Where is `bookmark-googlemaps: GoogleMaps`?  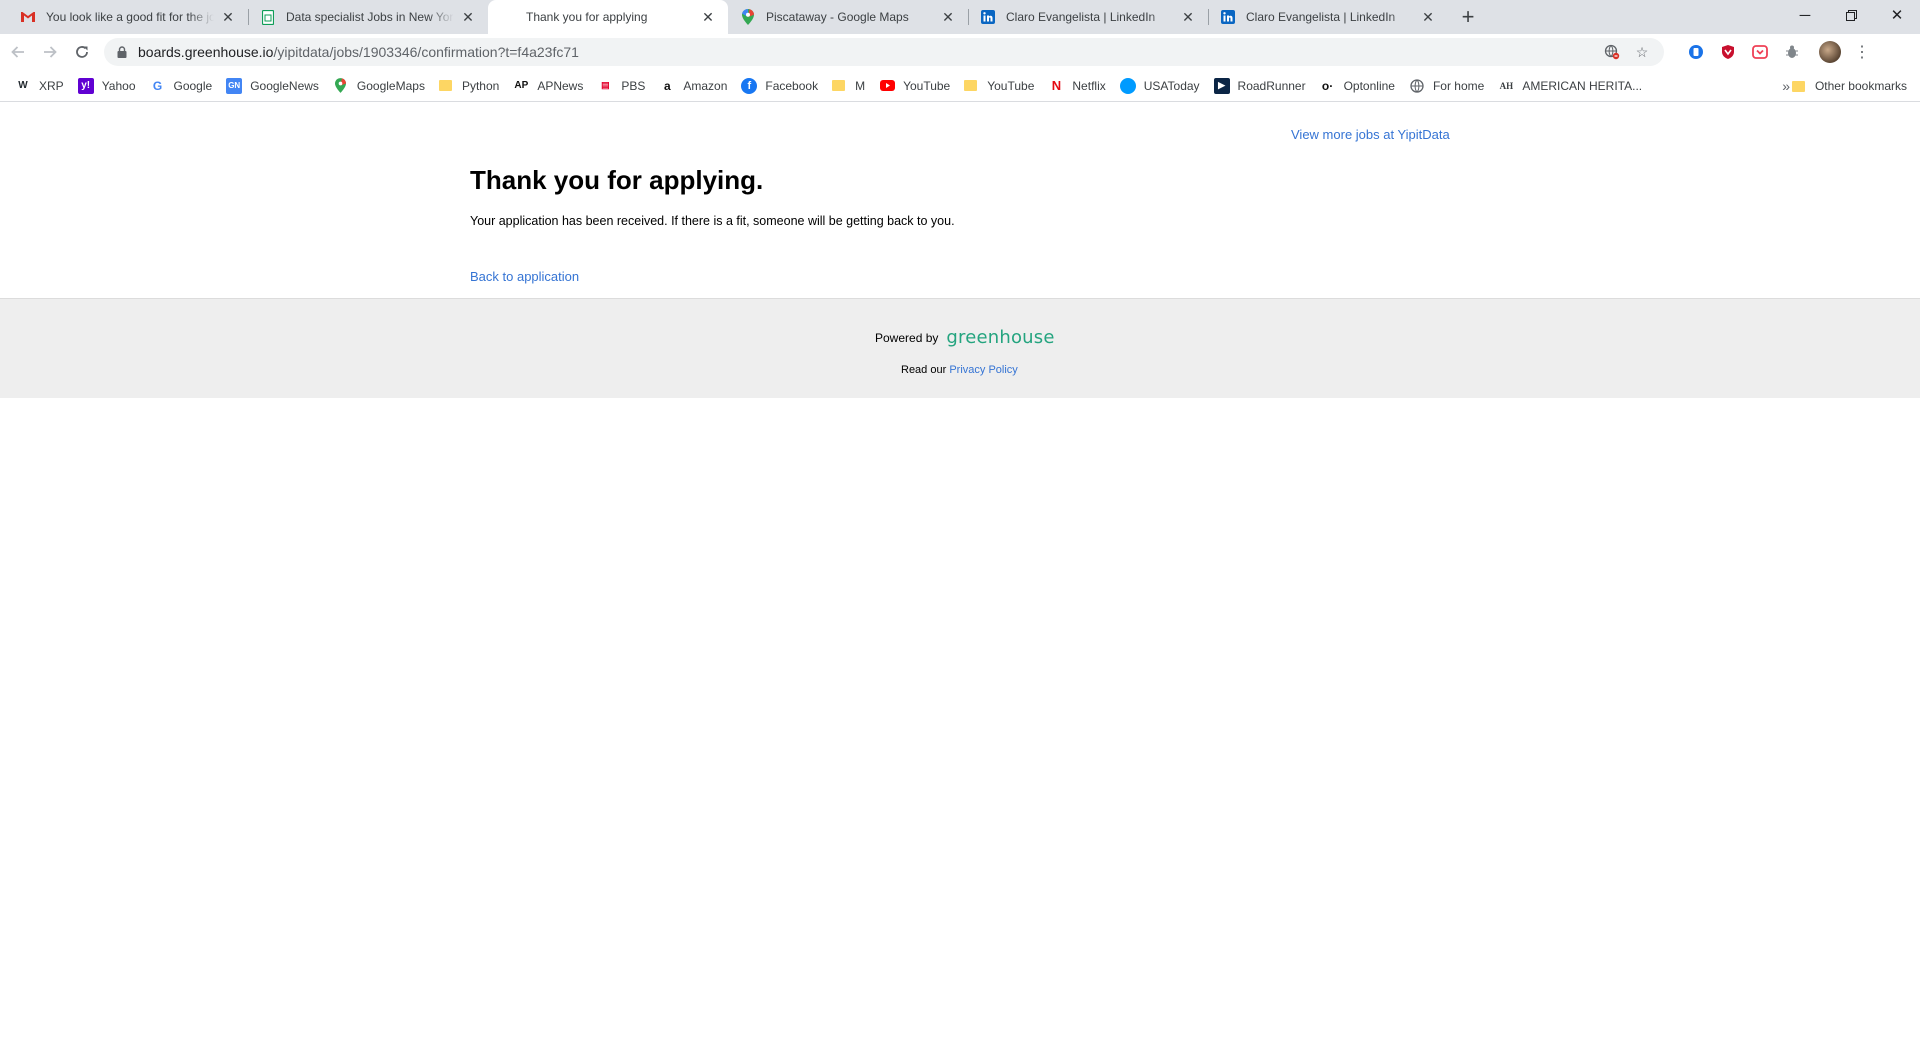 bookmark-googlemaps: GoogleMaps is located at coordinates (379, 86).